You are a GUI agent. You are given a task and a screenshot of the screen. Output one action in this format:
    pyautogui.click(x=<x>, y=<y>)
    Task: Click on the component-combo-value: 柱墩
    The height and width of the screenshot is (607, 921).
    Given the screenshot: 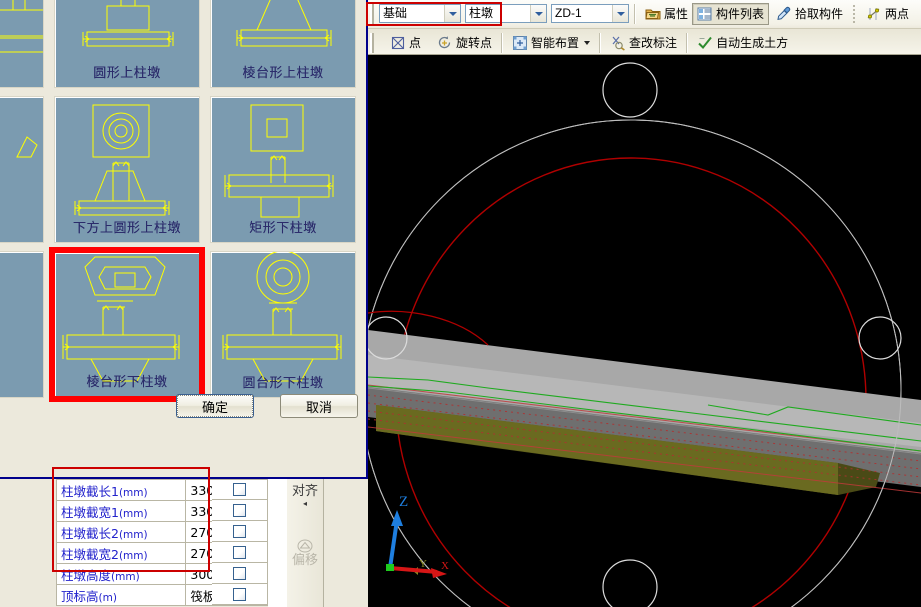 What is the action you would take?
    pyautogui.click(x=481, y=13)
    